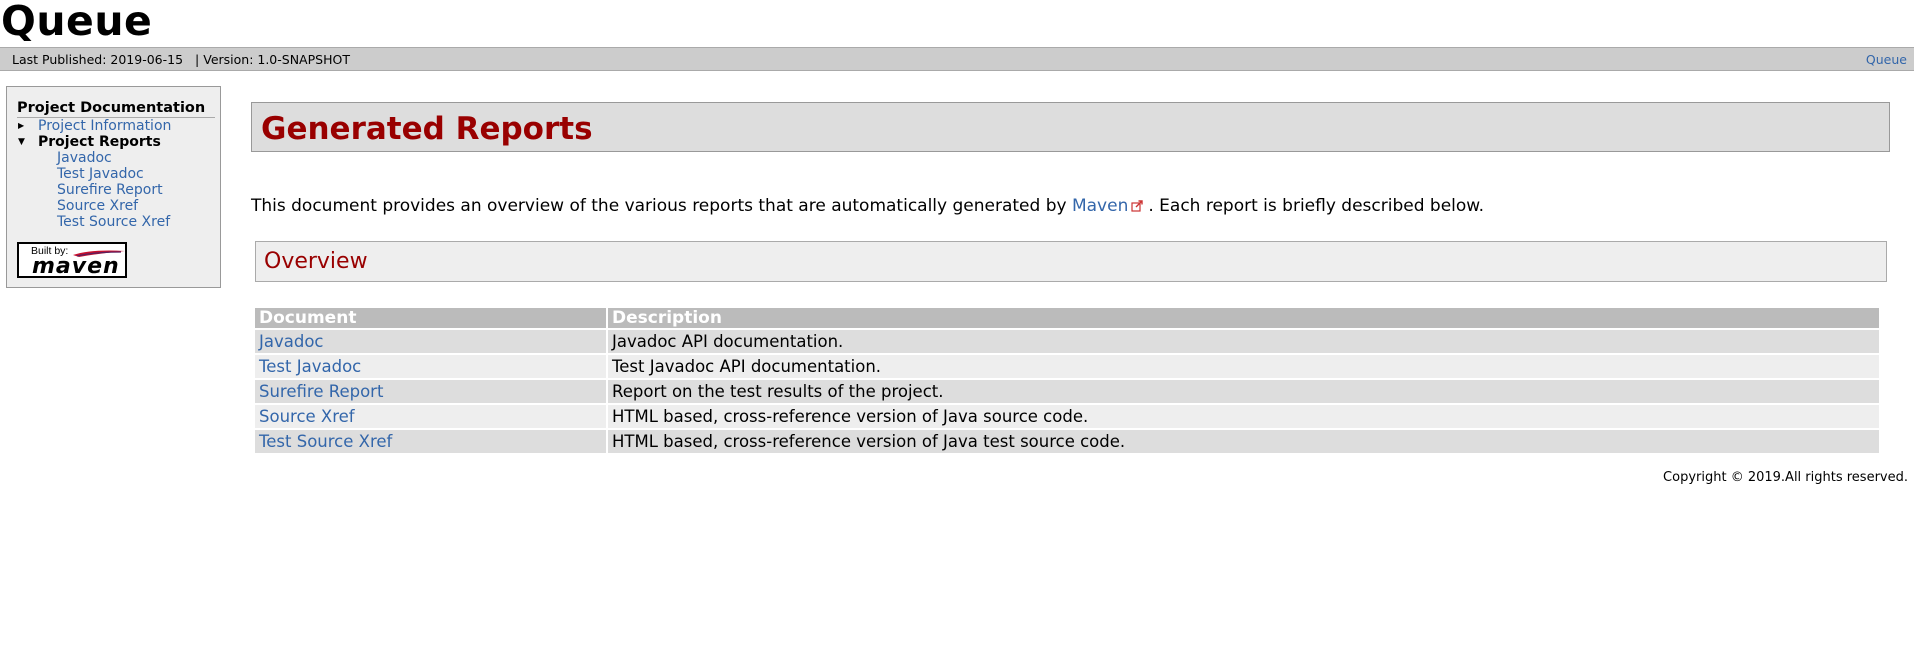 The width and height of the screenshot is (1914, 648). Describe the element at coordinates (116, 109) in the screenshot. I see `sidebar-heading: Project Documentation` at that location.